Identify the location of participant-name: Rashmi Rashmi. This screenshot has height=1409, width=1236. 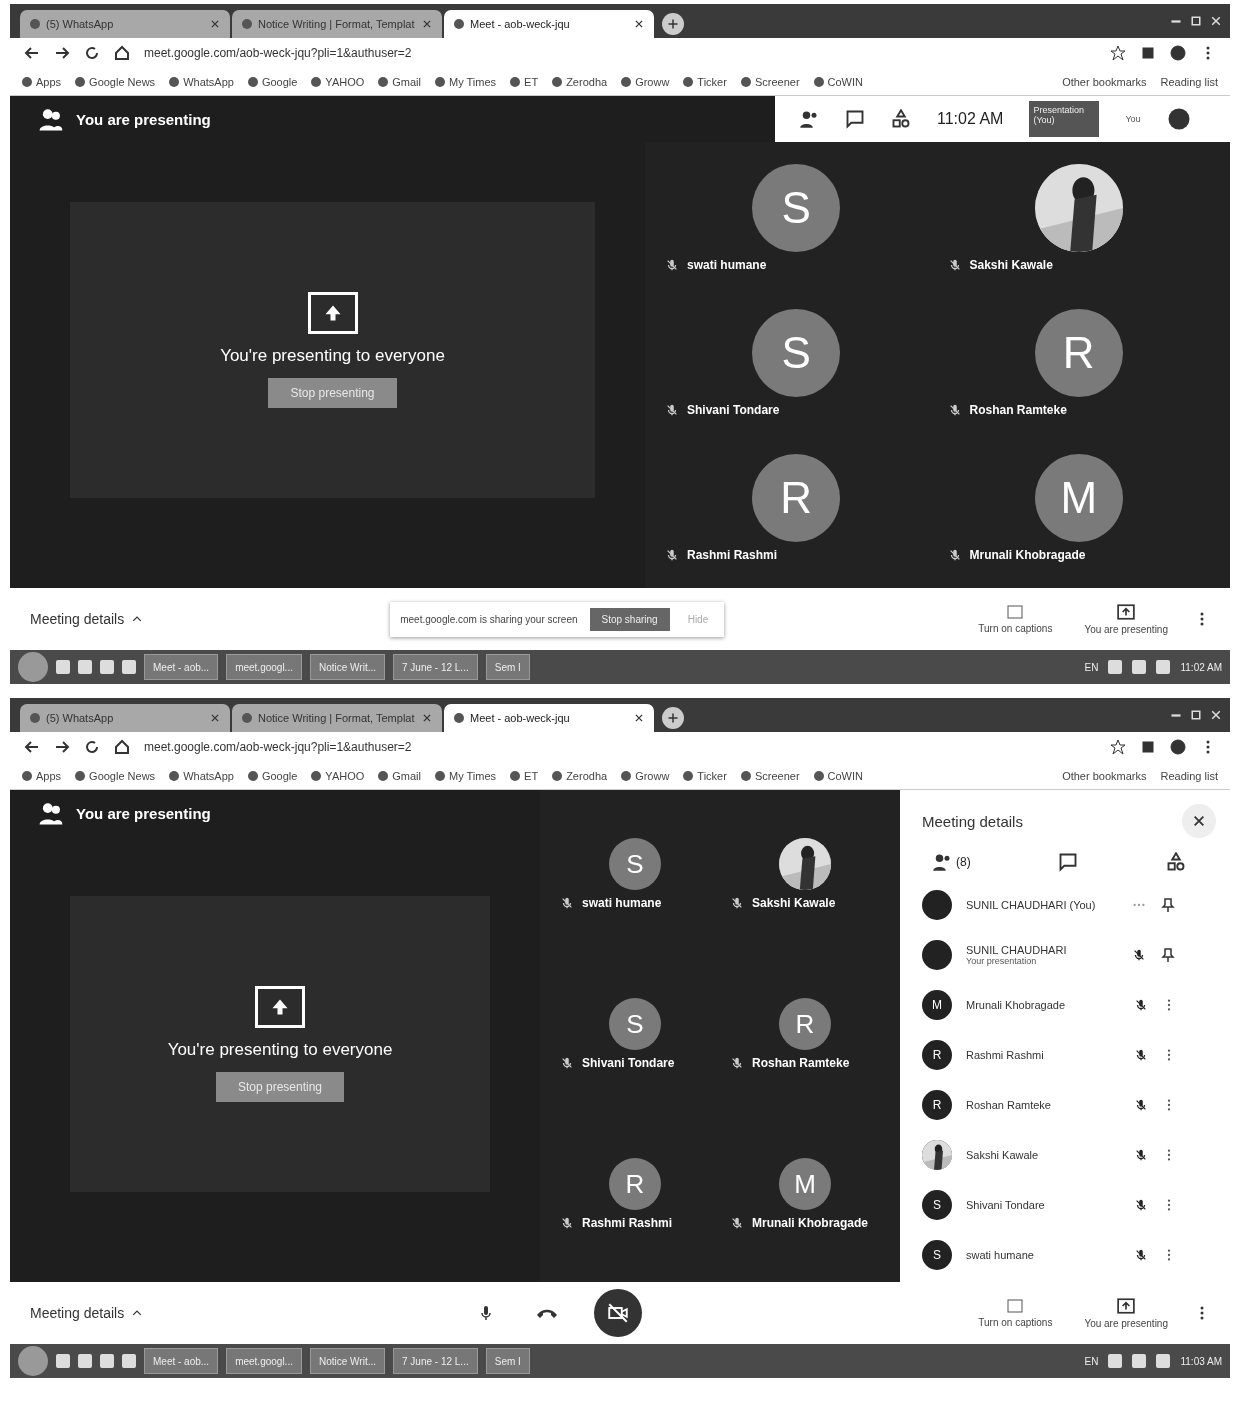
(732, 554).